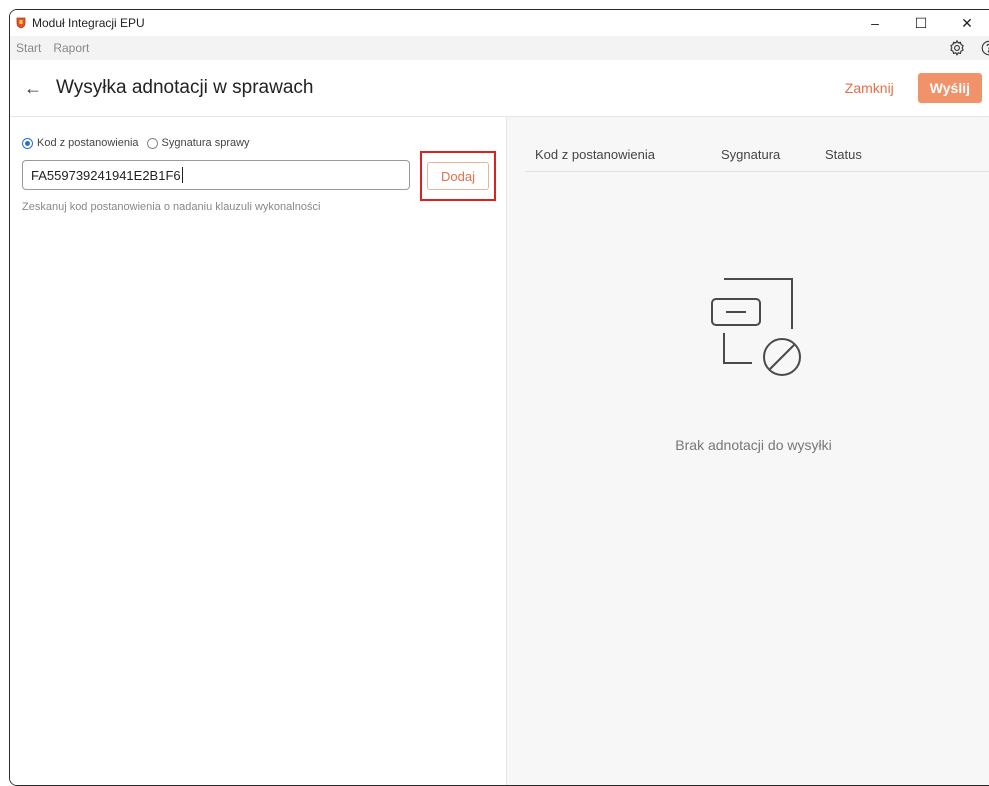 The height and width of the screenshot is (786, 989). Describe the element at coordinates (28, 48) in the screenshot. I see `menu-item-start: Start` at that location.